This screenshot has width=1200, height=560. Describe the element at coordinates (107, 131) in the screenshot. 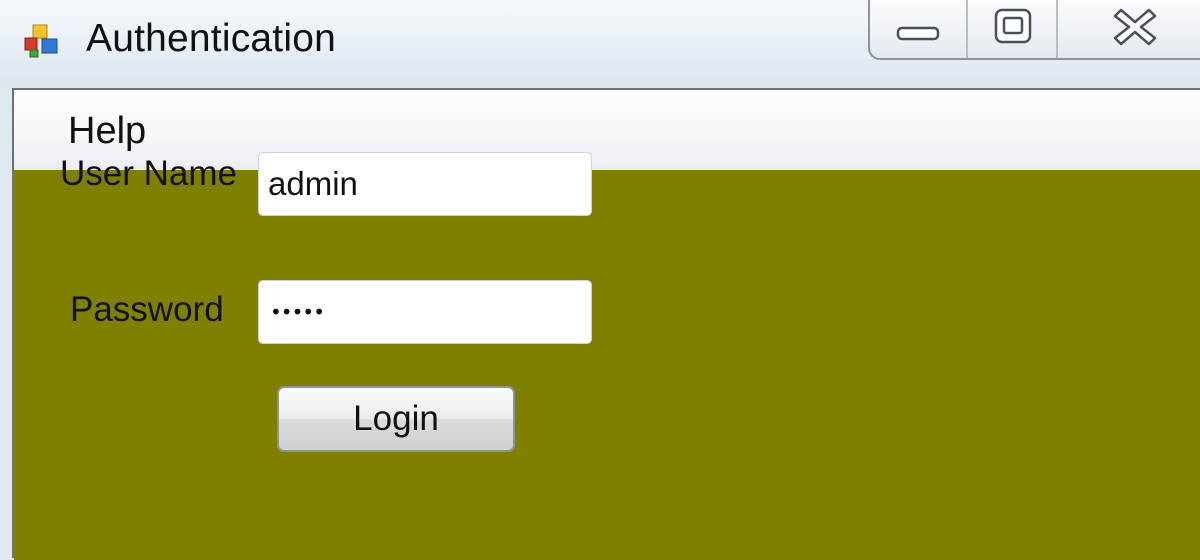

I see `menu-item-help: Help` at that location.